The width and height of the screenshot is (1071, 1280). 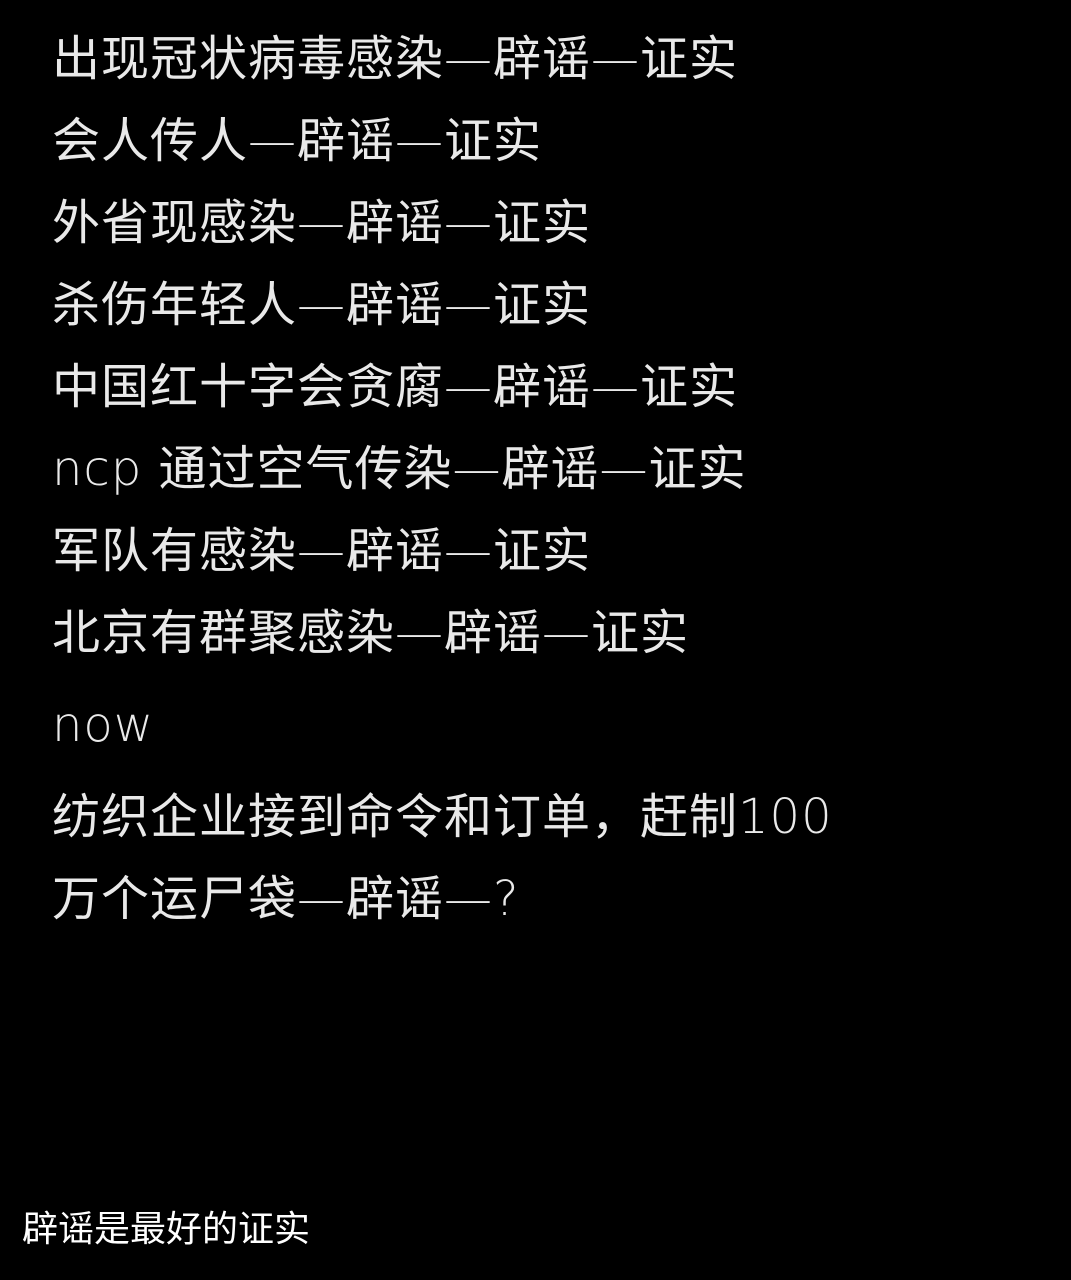 What do you see at coordinates (322, 305) in the screenshot?
I see `note-line: 杀伤年轻人—辟谣—证实` at bounding box center [322, 305].